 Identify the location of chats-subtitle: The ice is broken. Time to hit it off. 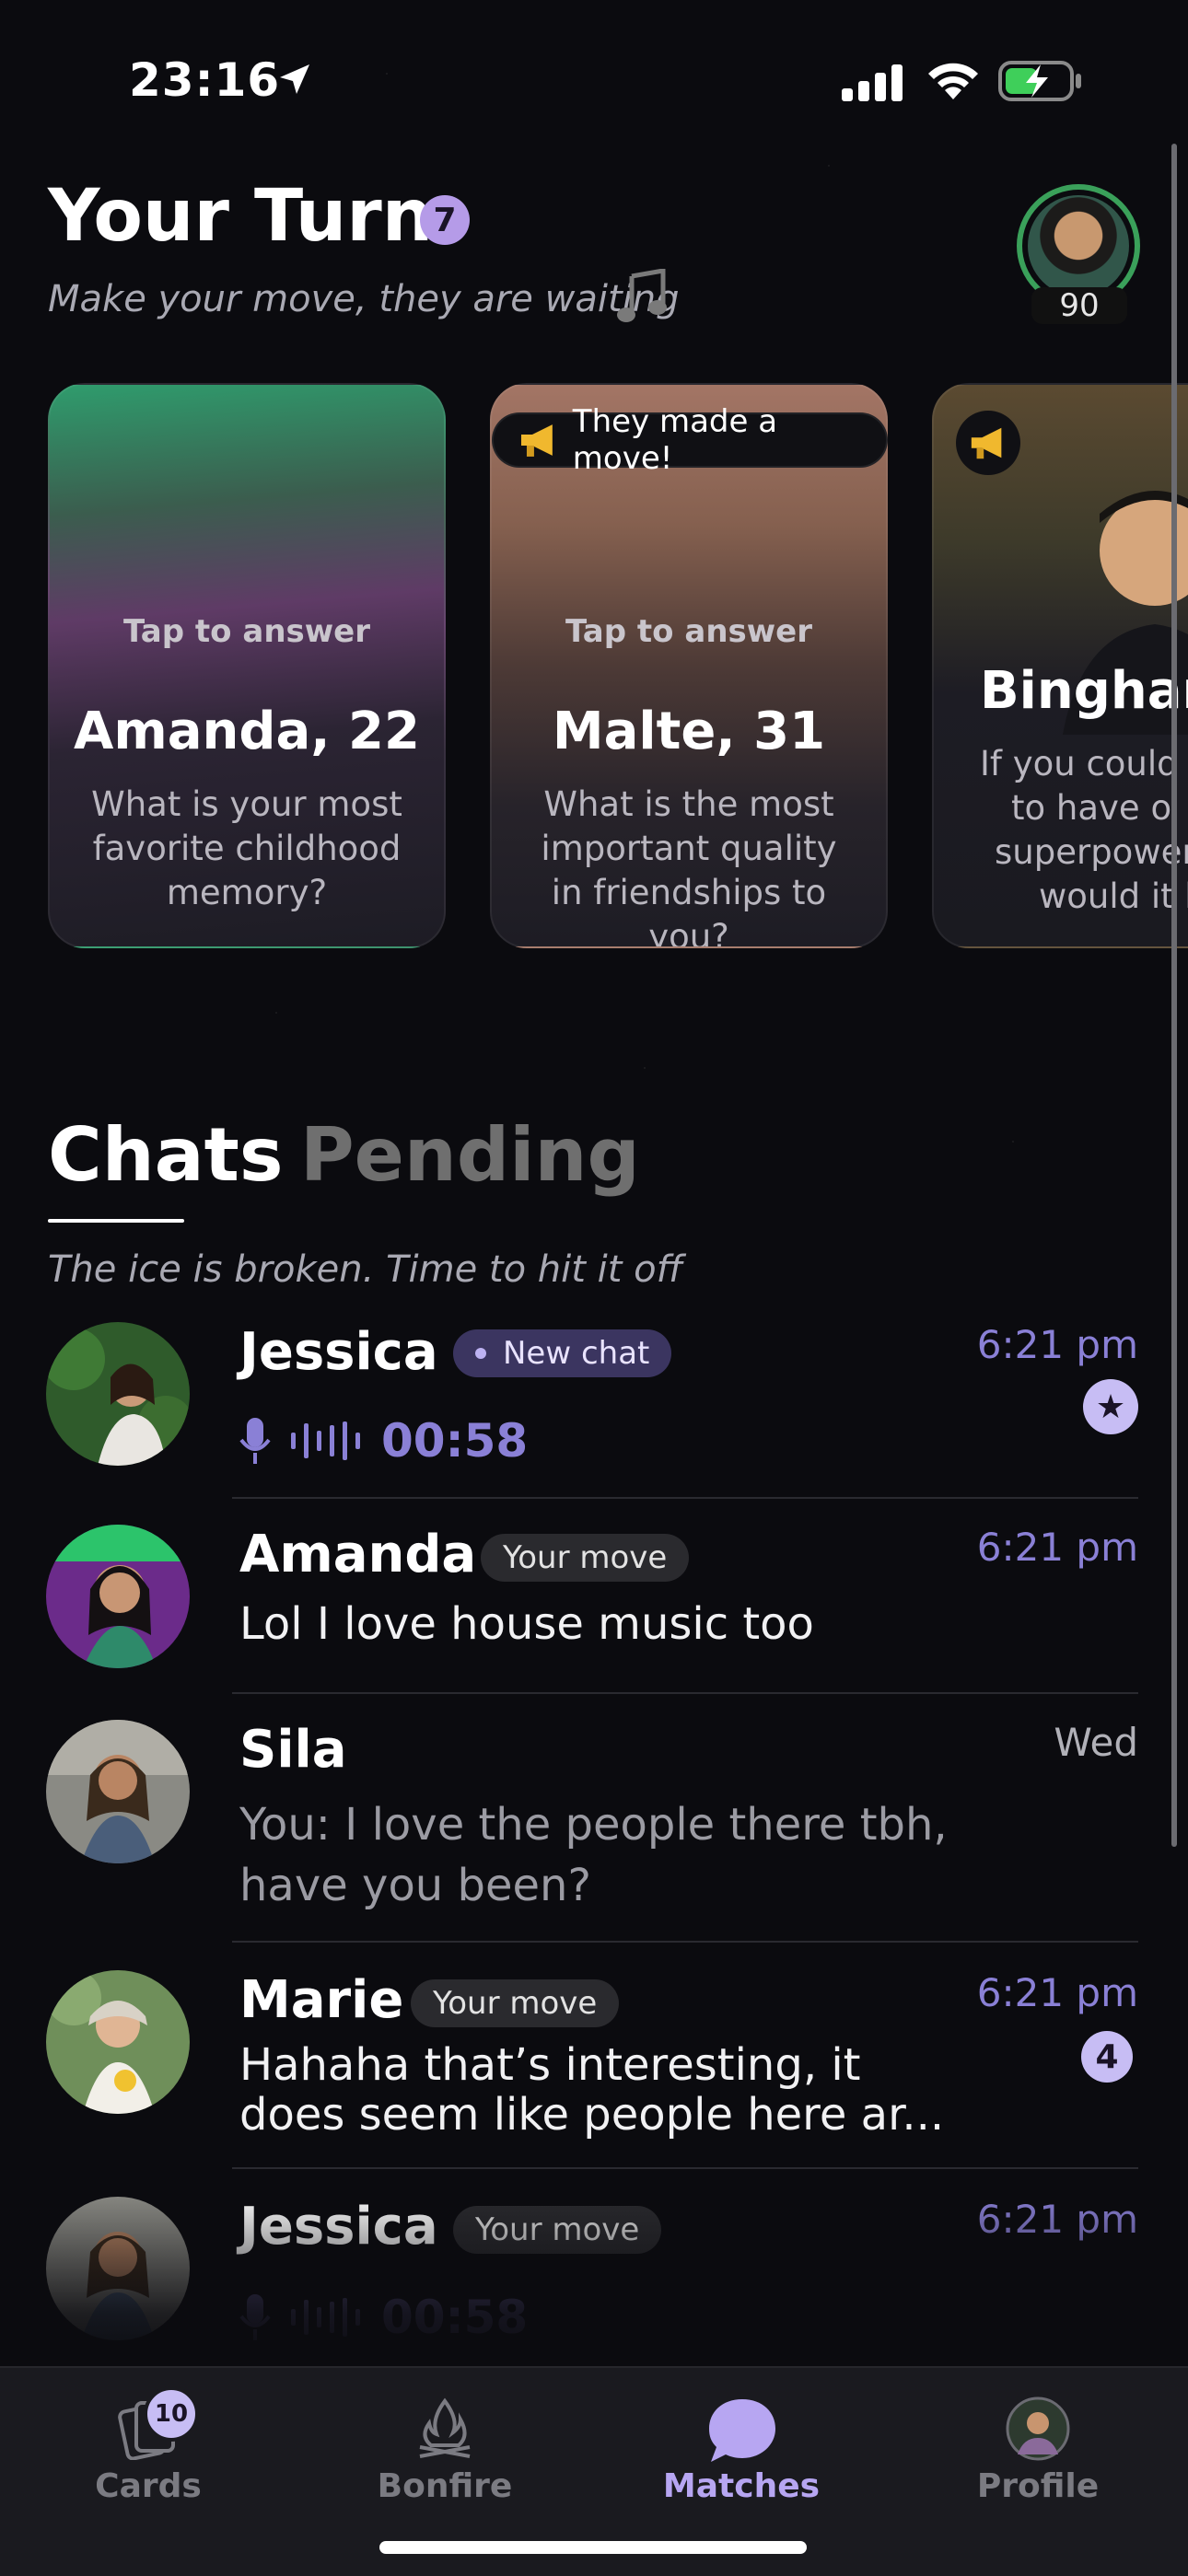
(365, 1269).